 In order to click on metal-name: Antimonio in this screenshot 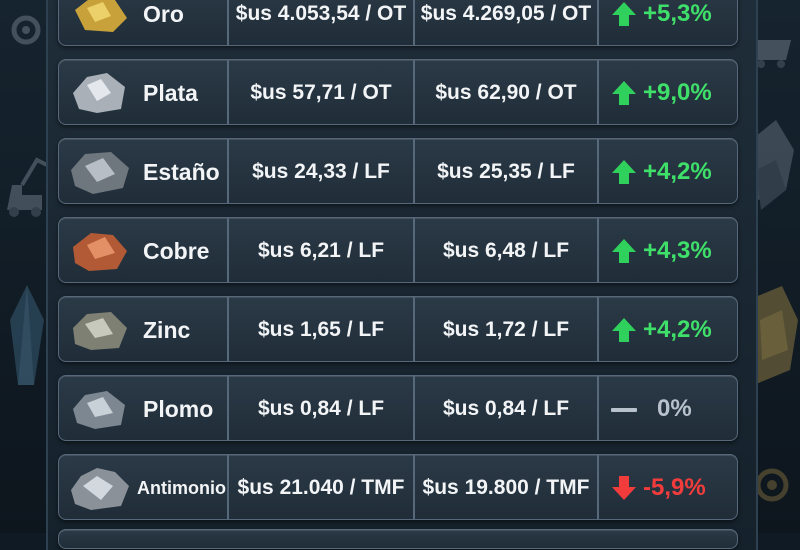, I will do `click(181, 488)`.